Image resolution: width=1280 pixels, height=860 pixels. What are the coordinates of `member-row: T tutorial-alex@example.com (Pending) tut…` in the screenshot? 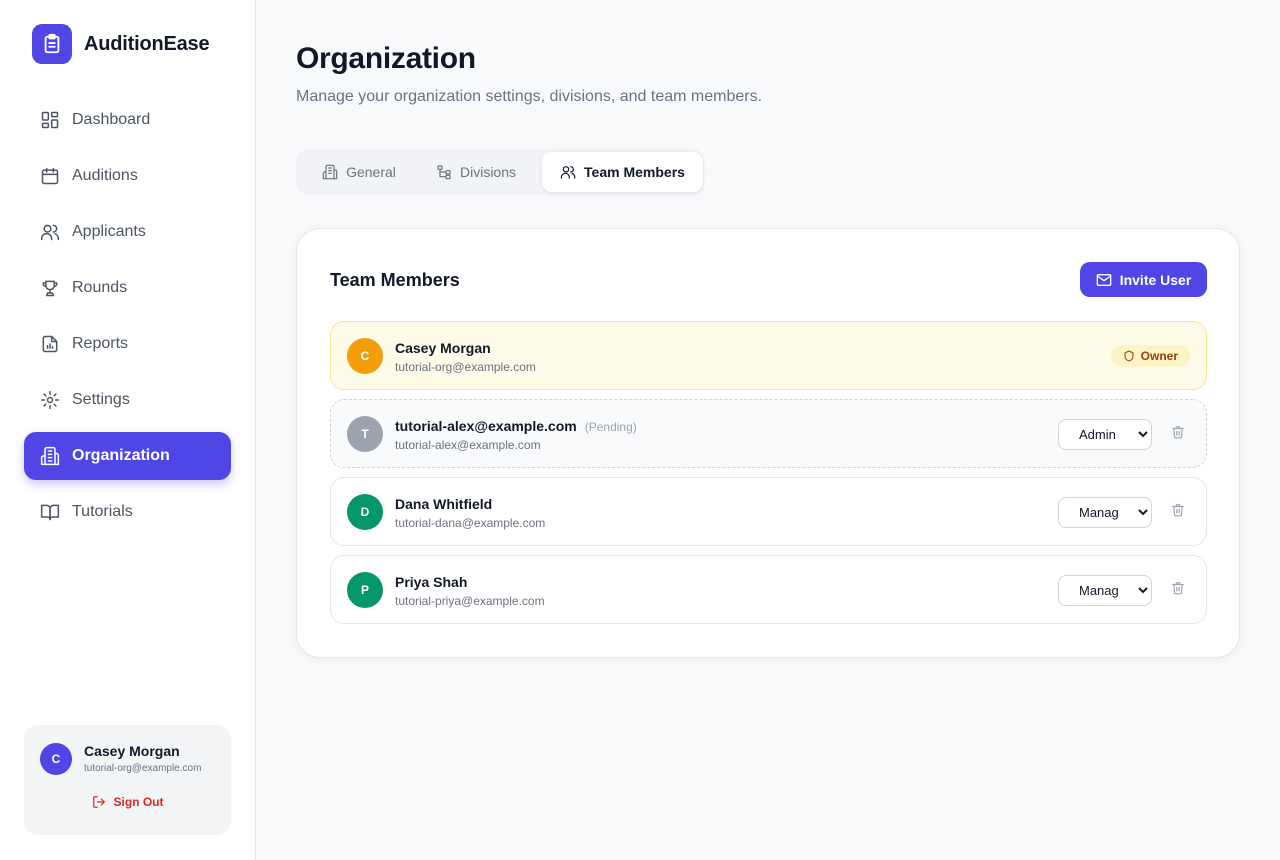 It's located at (768, 433).